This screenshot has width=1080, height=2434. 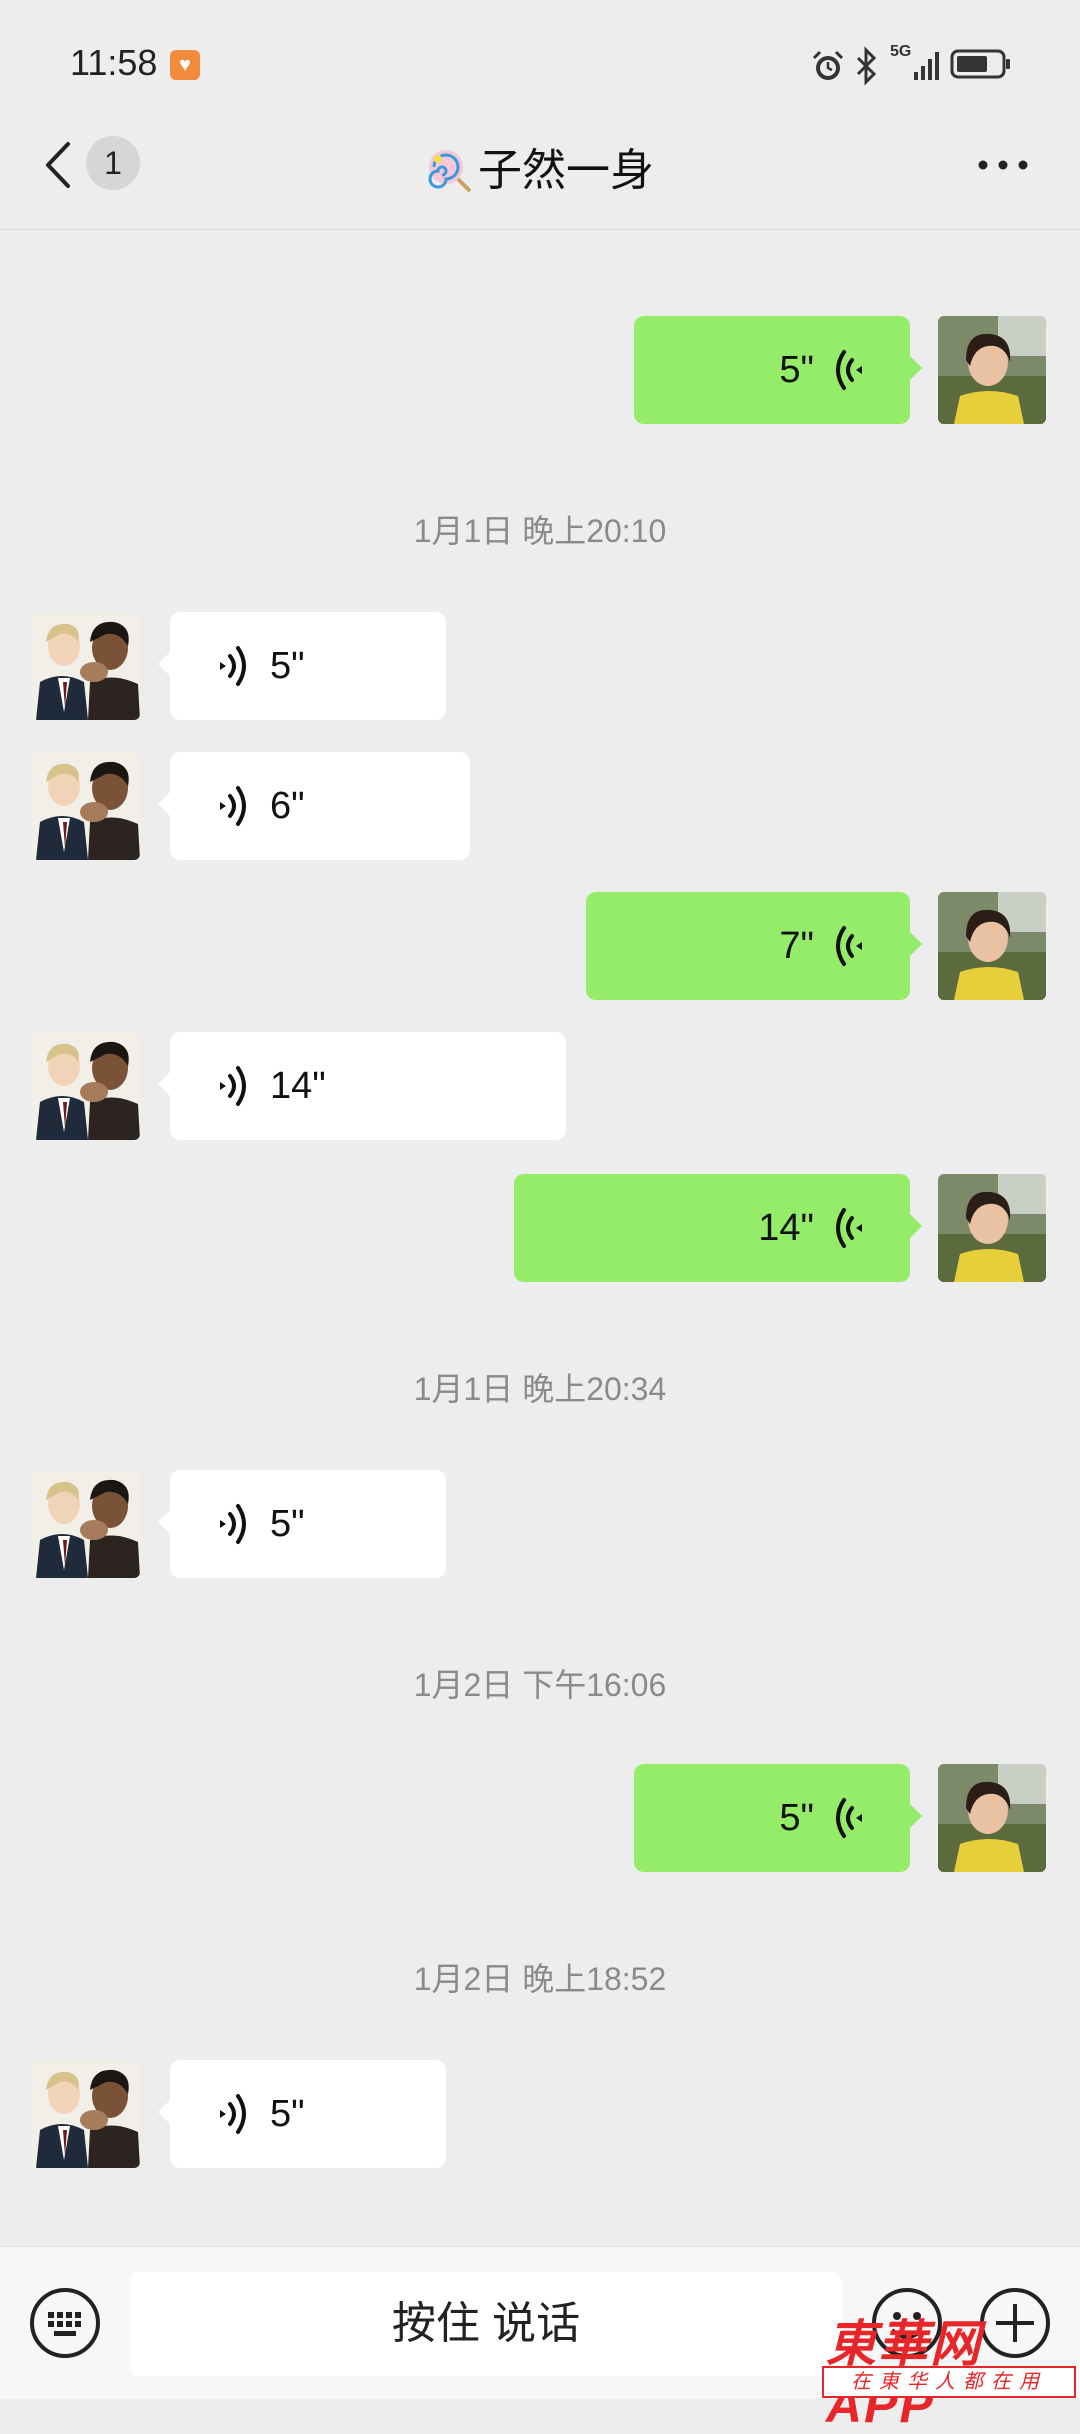 What do you see at coordinates (1003, 165) in the screenshot?
I see `more-dots-icon` at bounding box center [1003, 165].